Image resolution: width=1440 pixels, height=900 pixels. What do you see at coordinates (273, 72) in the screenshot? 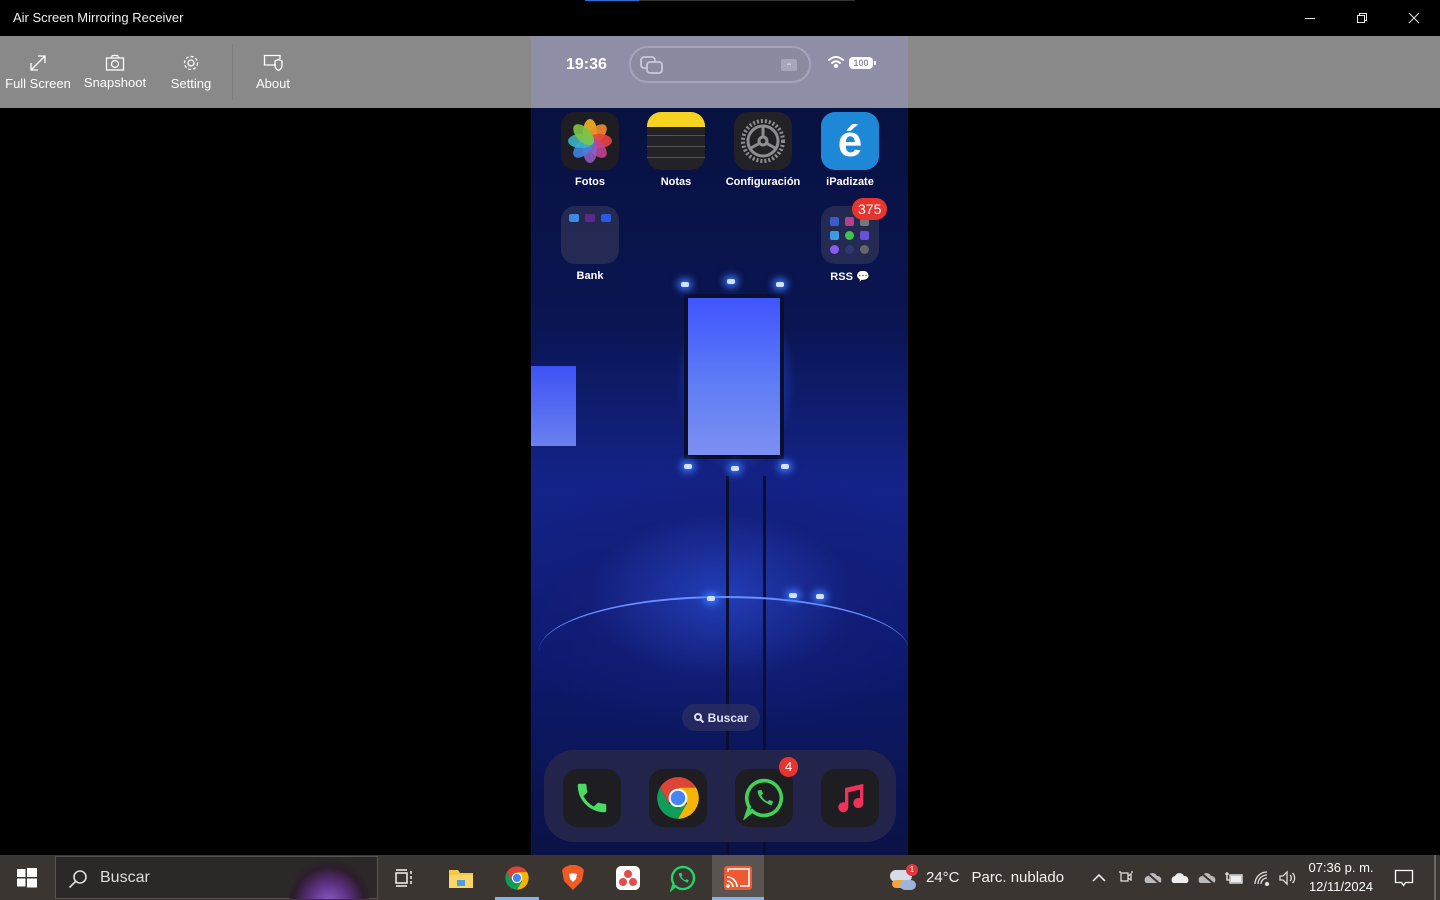
I see `about-button: About` at bounding box center [273, 72].